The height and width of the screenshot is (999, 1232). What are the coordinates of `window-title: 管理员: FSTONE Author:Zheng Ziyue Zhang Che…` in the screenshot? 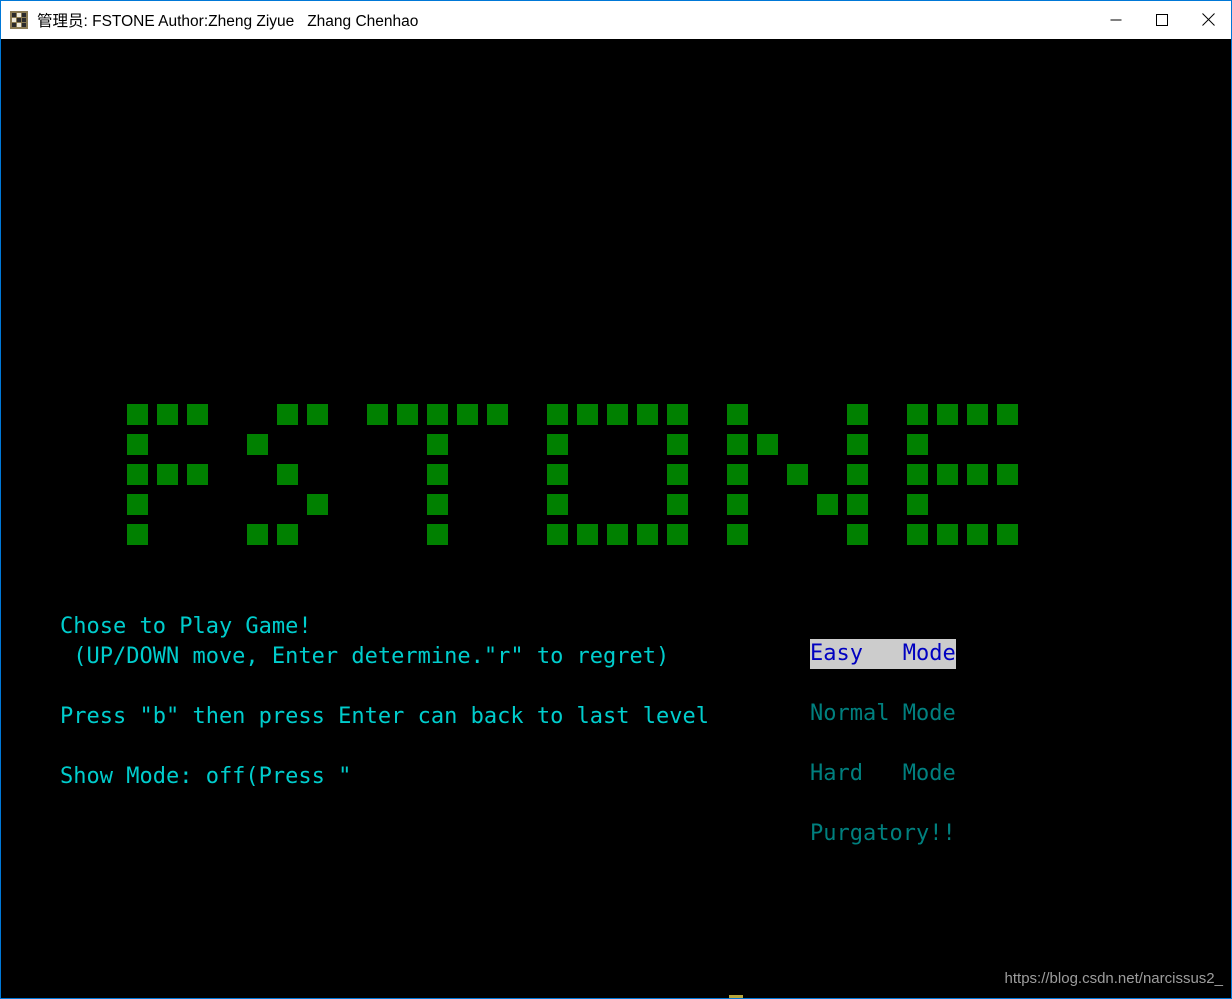 It's located at (228, 21).